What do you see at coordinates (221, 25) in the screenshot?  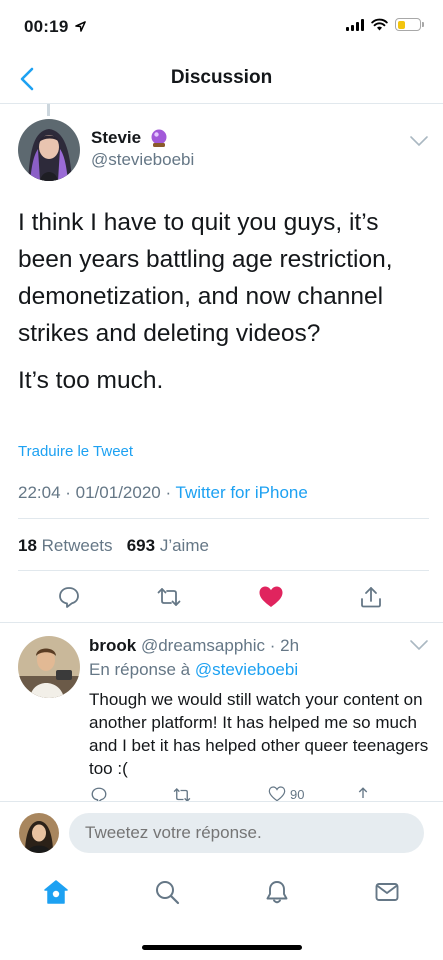 I see `status-bar: 00:19` at bounding box center [221, 25].